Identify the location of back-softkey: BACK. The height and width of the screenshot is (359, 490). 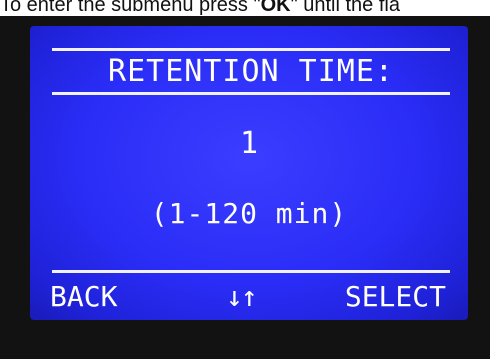
(83, 297).